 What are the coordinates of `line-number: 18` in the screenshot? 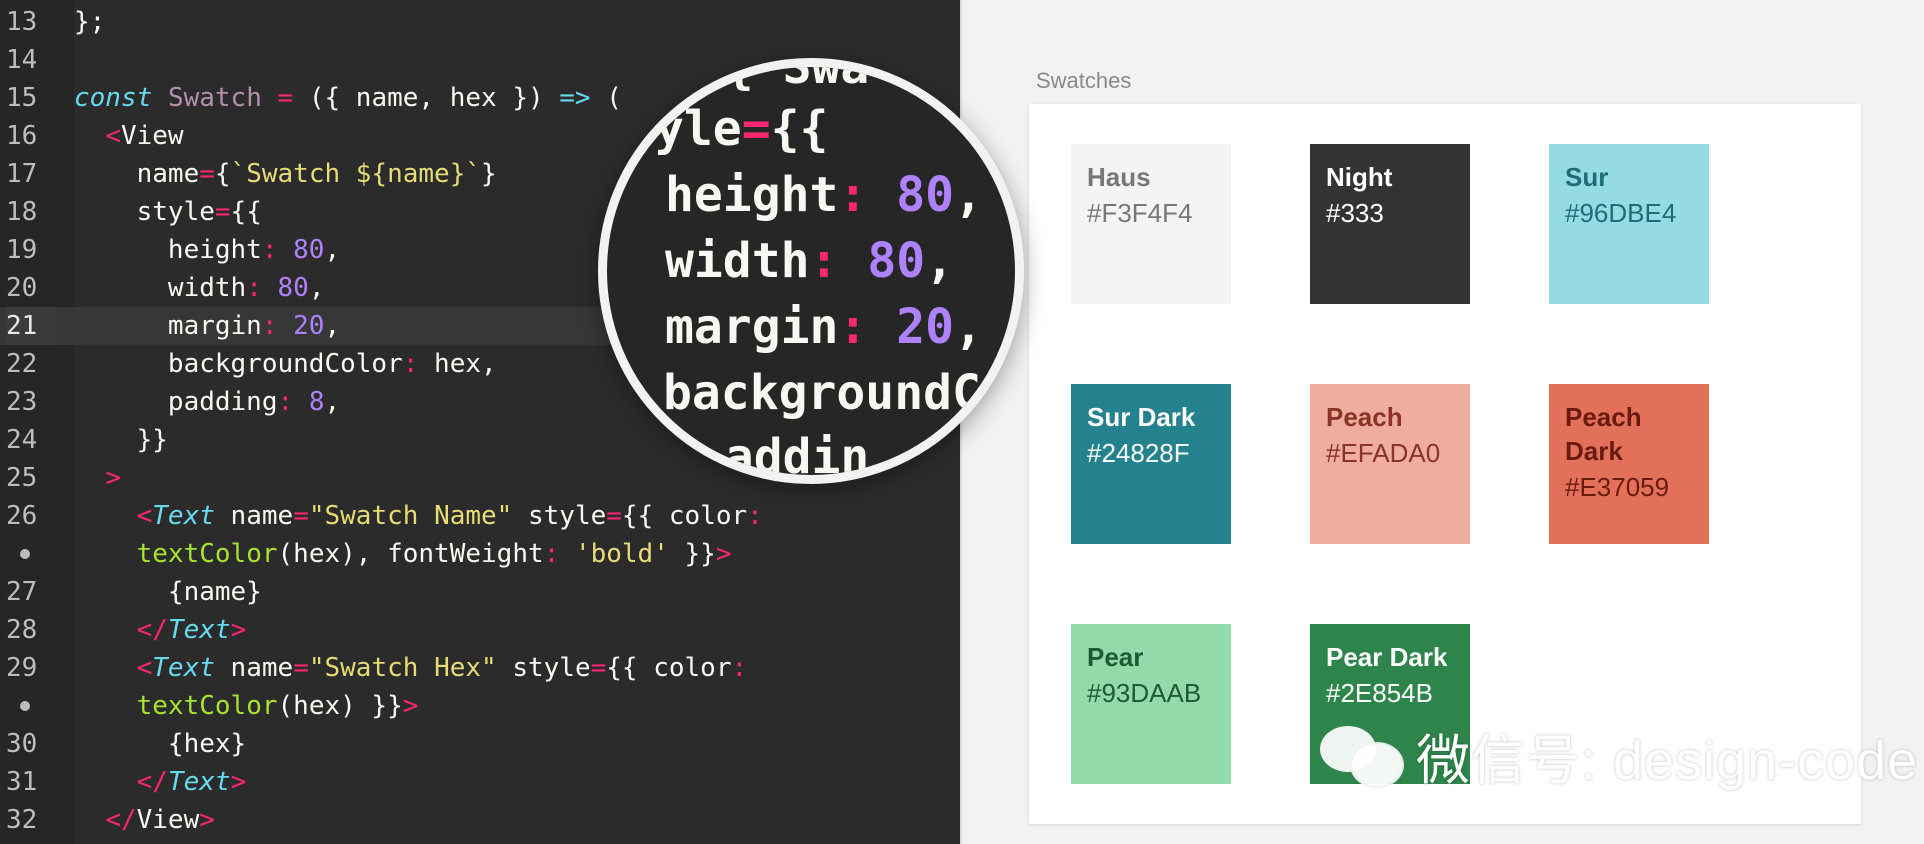 It's located at (22, 212).